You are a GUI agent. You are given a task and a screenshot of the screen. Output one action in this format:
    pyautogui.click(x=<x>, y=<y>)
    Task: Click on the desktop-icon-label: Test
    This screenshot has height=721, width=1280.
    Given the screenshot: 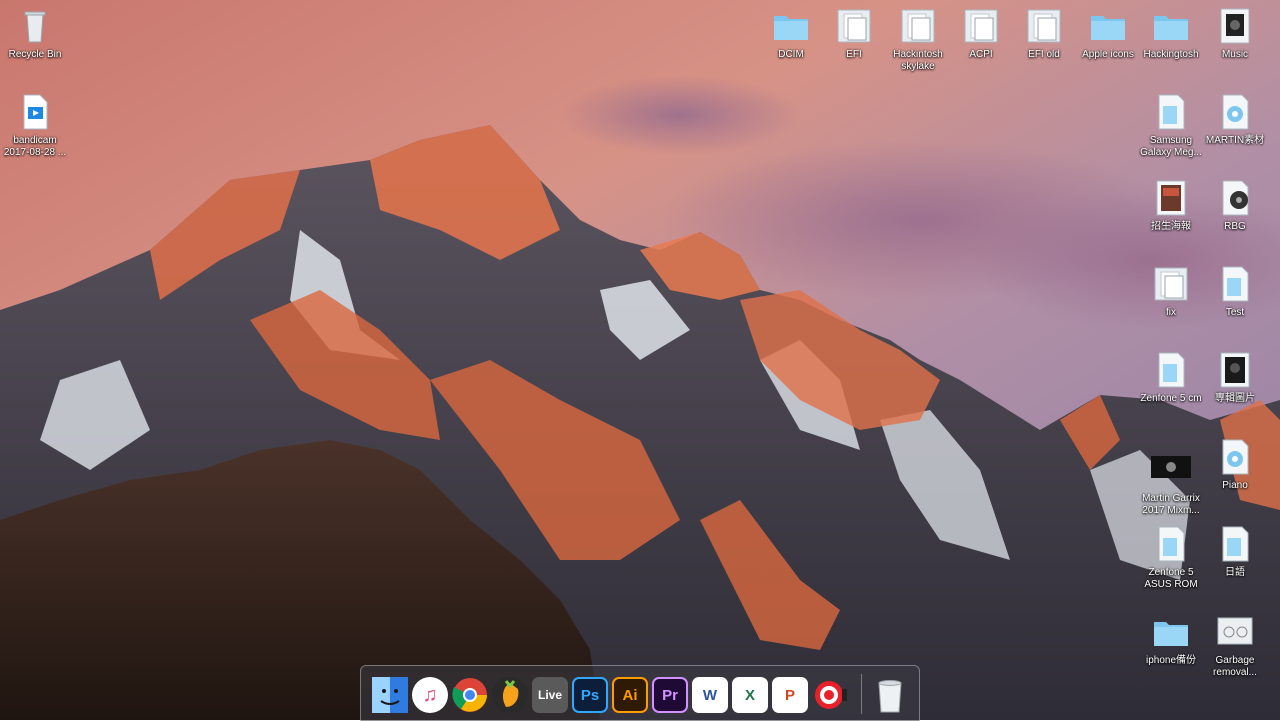 What is the action you would take?
    pyautogui.click(x=1235, y=312)
    